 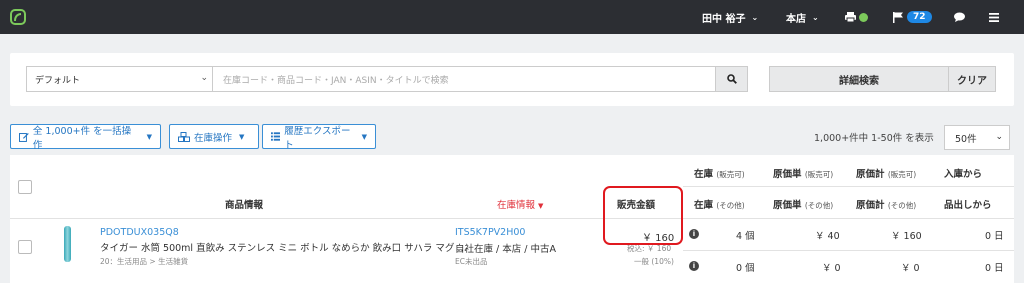 What do you see at coordinates (874, 138) in the screenshot?
I see `result-count: 1,000+件中 1-50件 を表示` at bounding box center [874, 138].